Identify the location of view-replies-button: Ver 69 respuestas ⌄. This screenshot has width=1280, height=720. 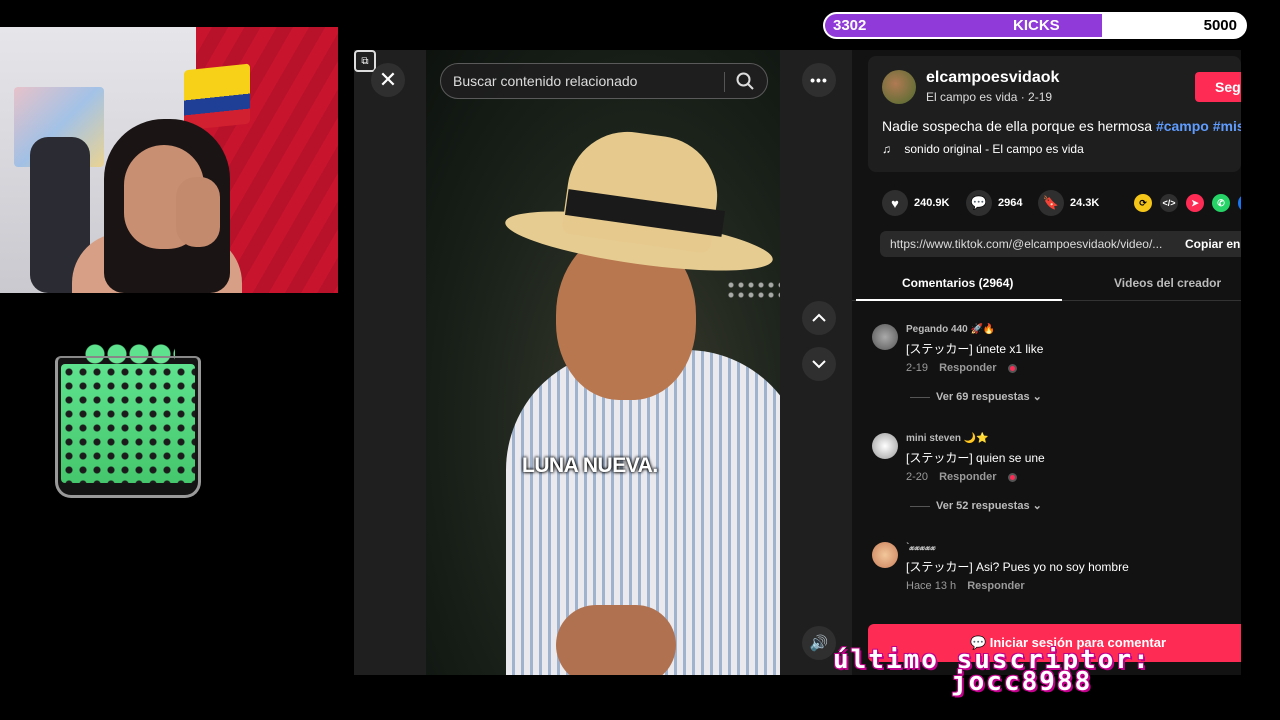
(976, 396).